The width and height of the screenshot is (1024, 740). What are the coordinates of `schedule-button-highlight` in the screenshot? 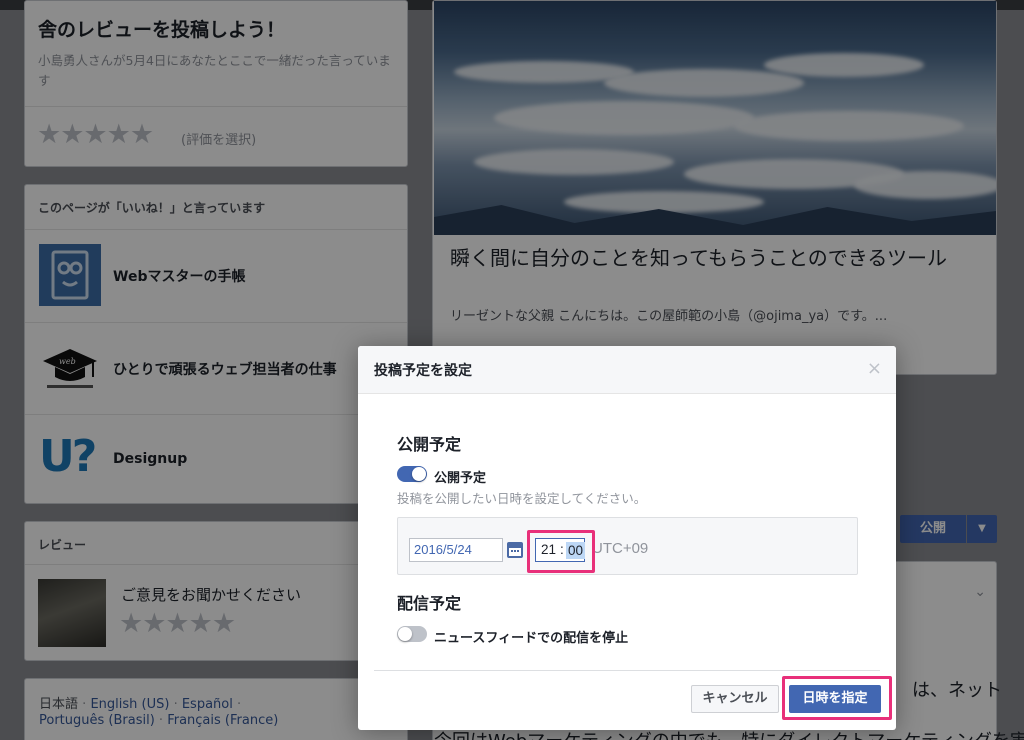 It's located at (837, 698).